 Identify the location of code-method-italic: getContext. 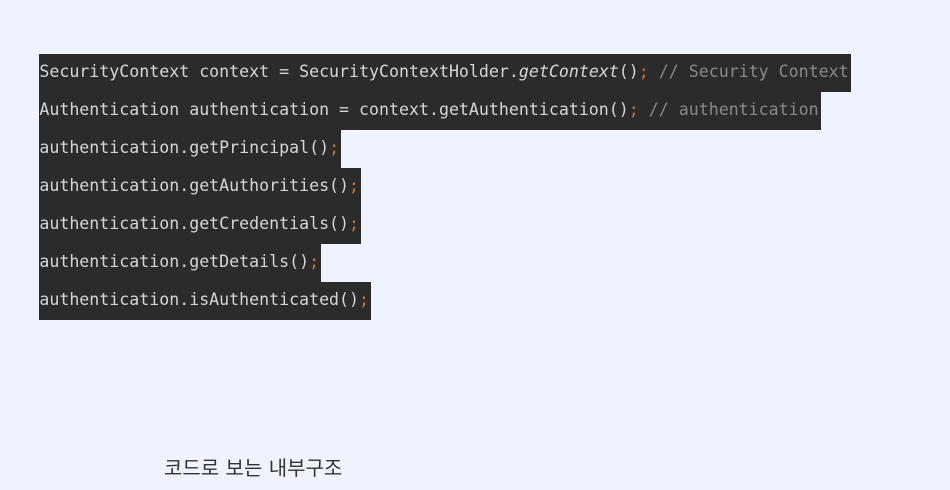
(568, 71).